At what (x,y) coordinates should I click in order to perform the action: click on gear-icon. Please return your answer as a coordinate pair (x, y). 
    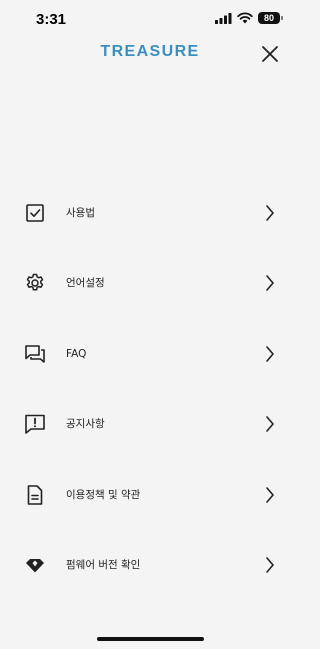
    Looking at the image, I should click on (35, 282).